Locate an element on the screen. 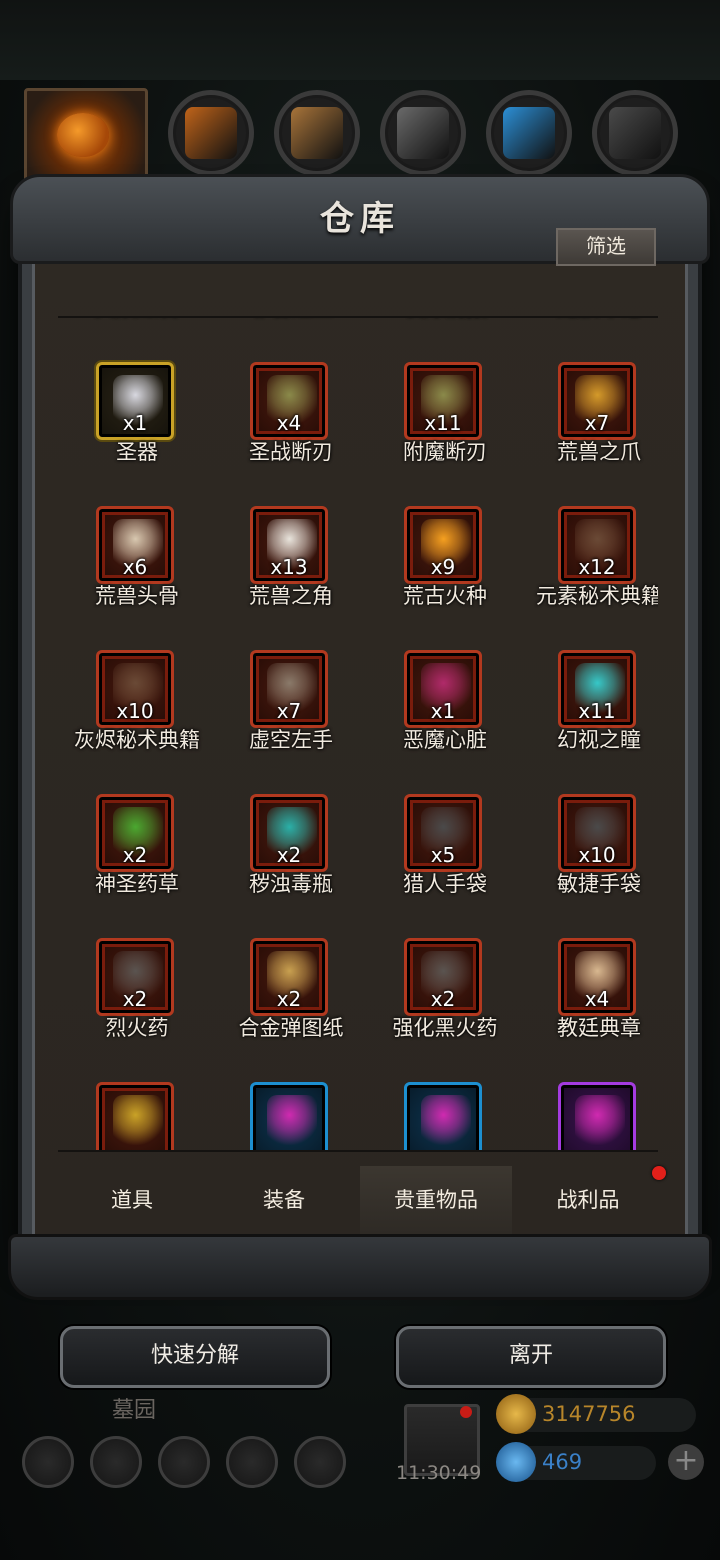 The image size is (720, 1560). item-icon: x13 is located at coordinates (289, 545).